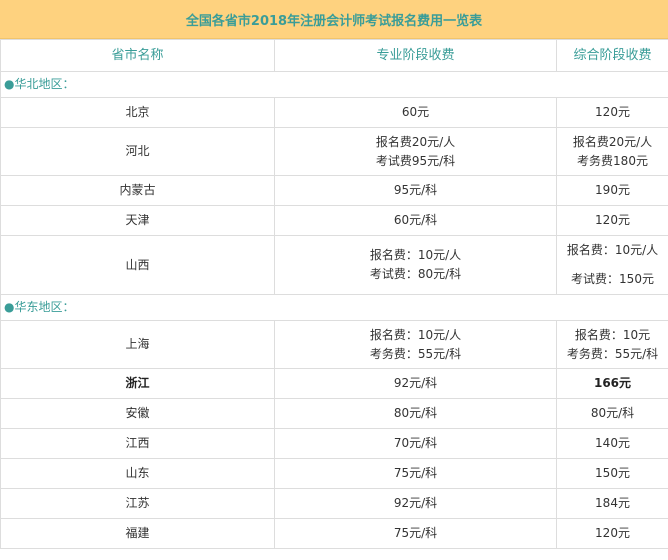  What do you see at coordinates (415, 220) in the screenshot?
I see `professional-fee-cell: 60元/科` at bounding box center [415, 220].